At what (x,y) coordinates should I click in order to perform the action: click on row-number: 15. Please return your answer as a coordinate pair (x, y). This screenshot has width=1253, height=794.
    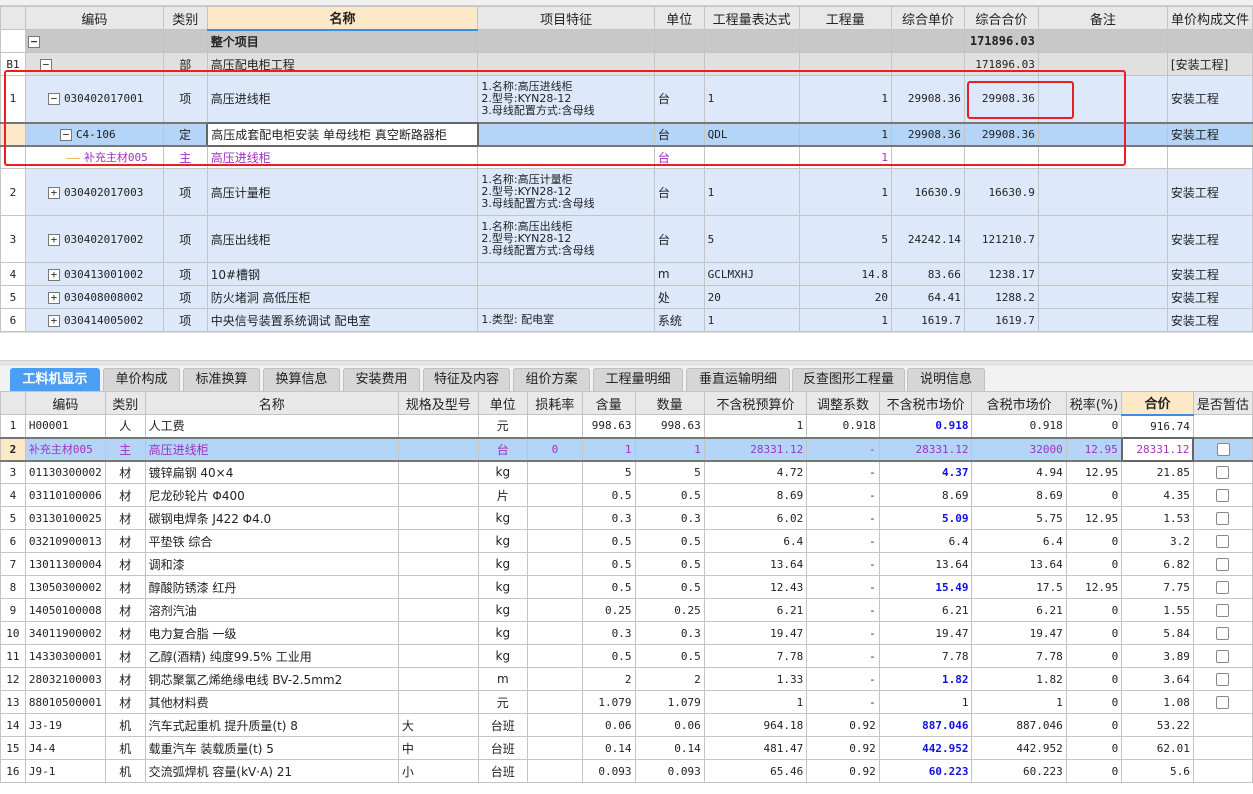
    Looking at the image, I should click on (13, 748).